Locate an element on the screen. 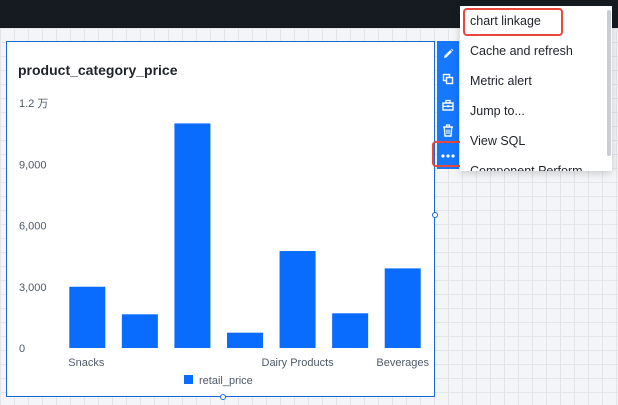 This screenshot has width=618, height=405. pencil-icon is located at coordinates (449, 53).